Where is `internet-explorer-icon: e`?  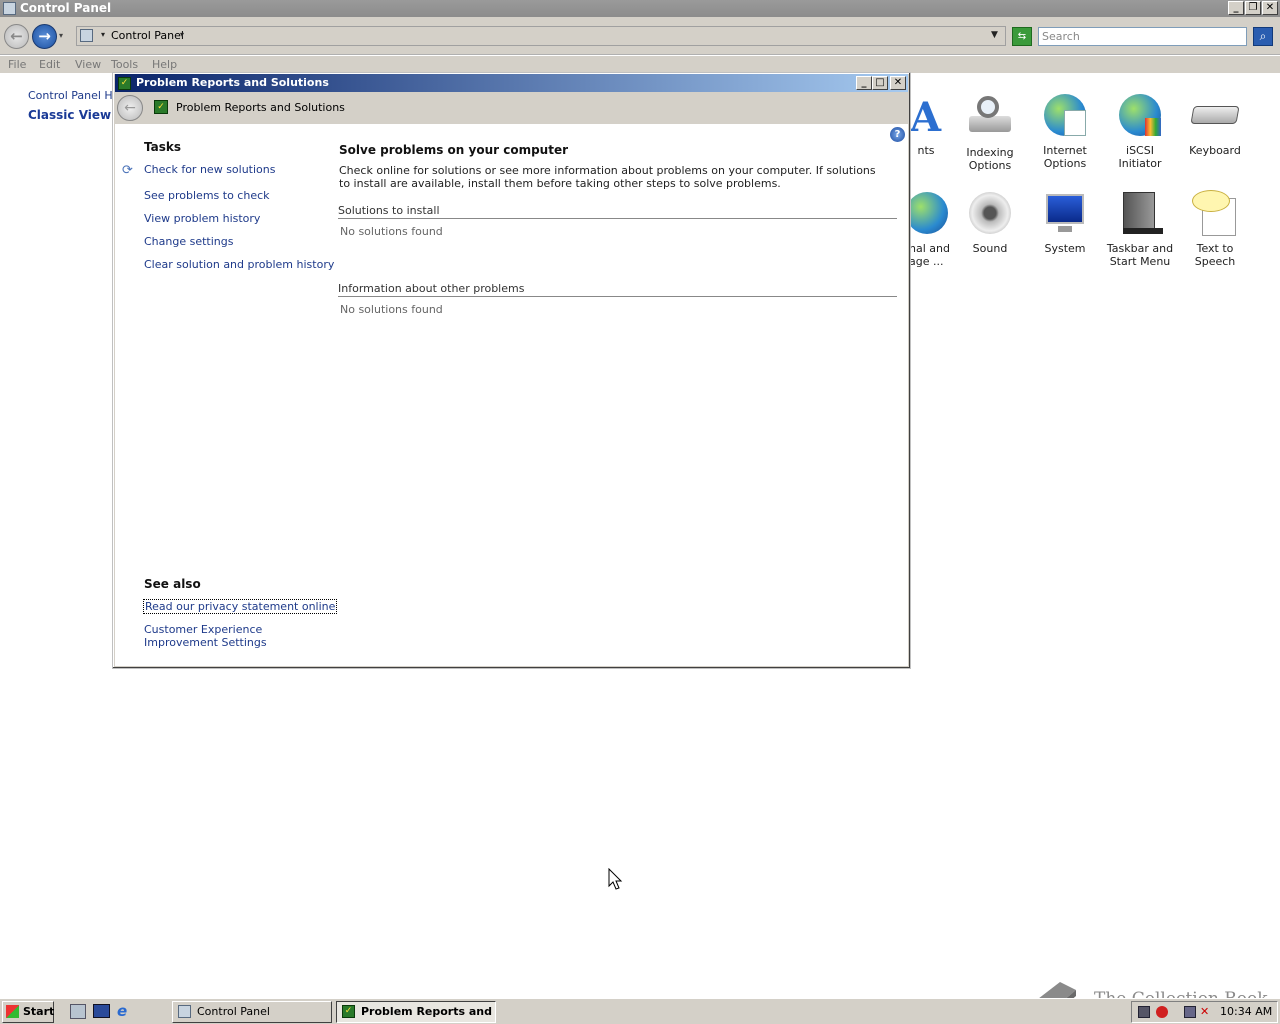
internet-explorer-icon: e is located at coordinates (122, 1011).